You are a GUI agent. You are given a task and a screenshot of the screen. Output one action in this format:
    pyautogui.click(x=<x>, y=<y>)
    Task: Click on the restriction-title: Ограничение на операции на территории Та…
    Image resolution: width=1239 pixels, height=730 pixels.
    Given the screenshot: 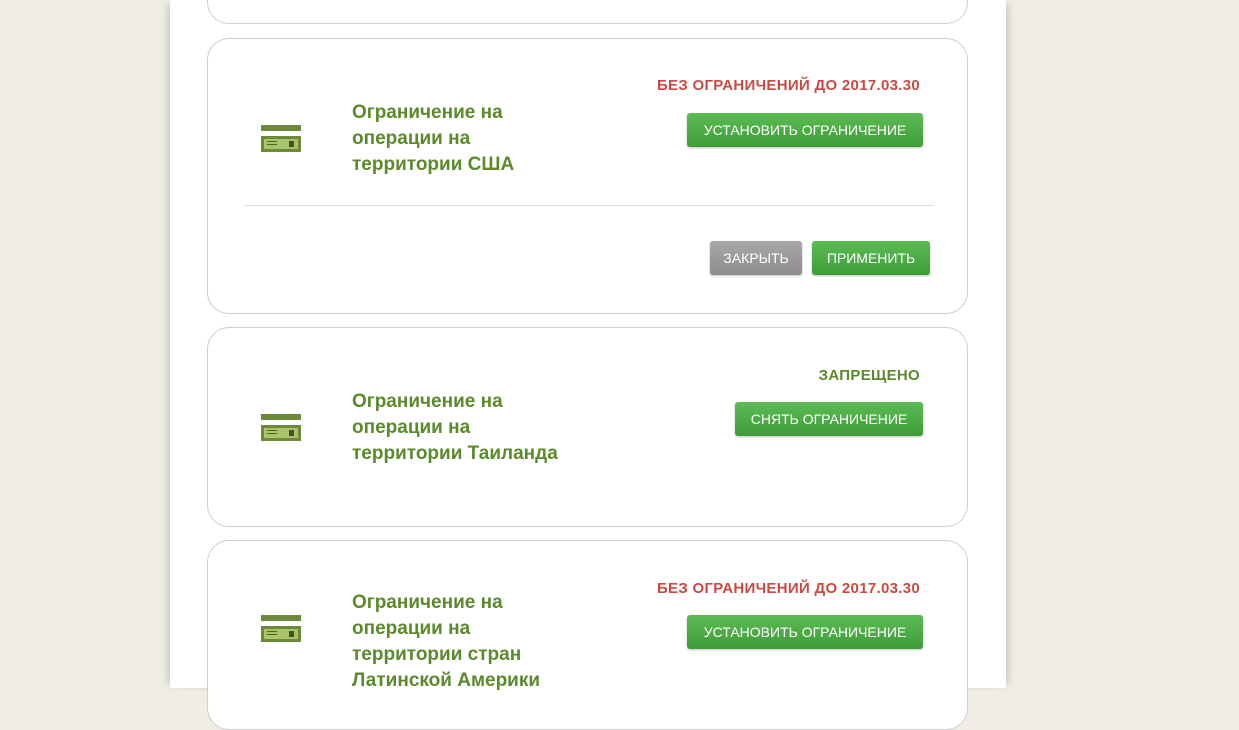 What is the action you would take?
    pyautogui.click(x=455, y=427)
    